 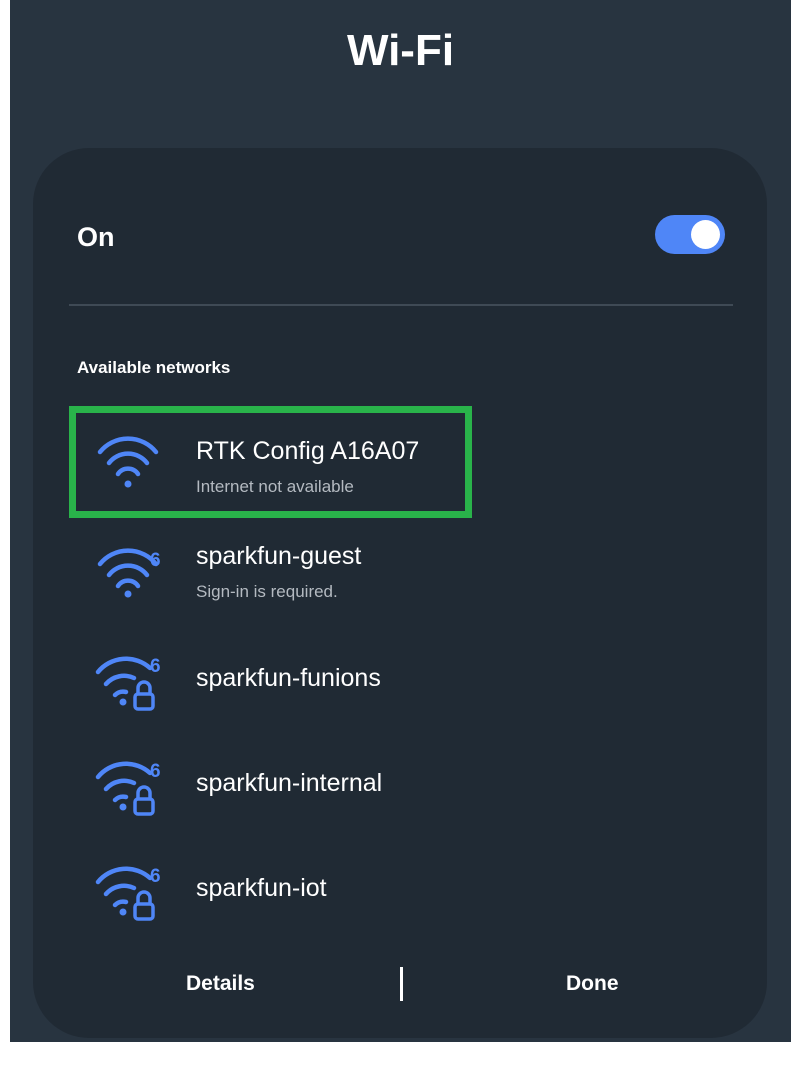 I want to click on available-networks-heading: Available networks, so click(x=154, y=367).